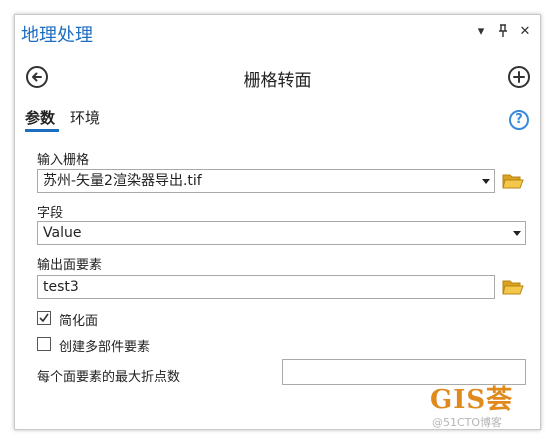 The height and width of the screenshot is (440, 551). What do you see at coordinates (42, 130) in the screenshot?
I see `active-tab-indicator` at bounding box center [42, 130].